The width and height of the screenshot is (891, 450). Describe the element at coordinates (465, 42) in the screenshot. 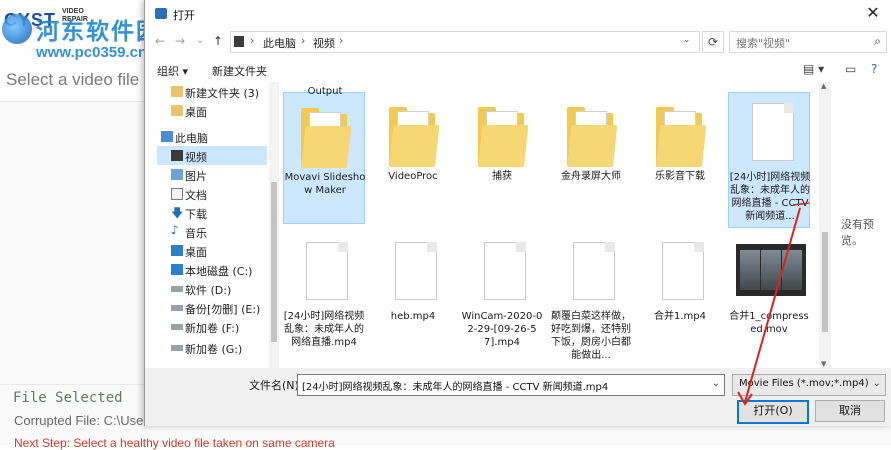

I see `address-bar: › 此电脑 › 视频 › ⌄` at that location.